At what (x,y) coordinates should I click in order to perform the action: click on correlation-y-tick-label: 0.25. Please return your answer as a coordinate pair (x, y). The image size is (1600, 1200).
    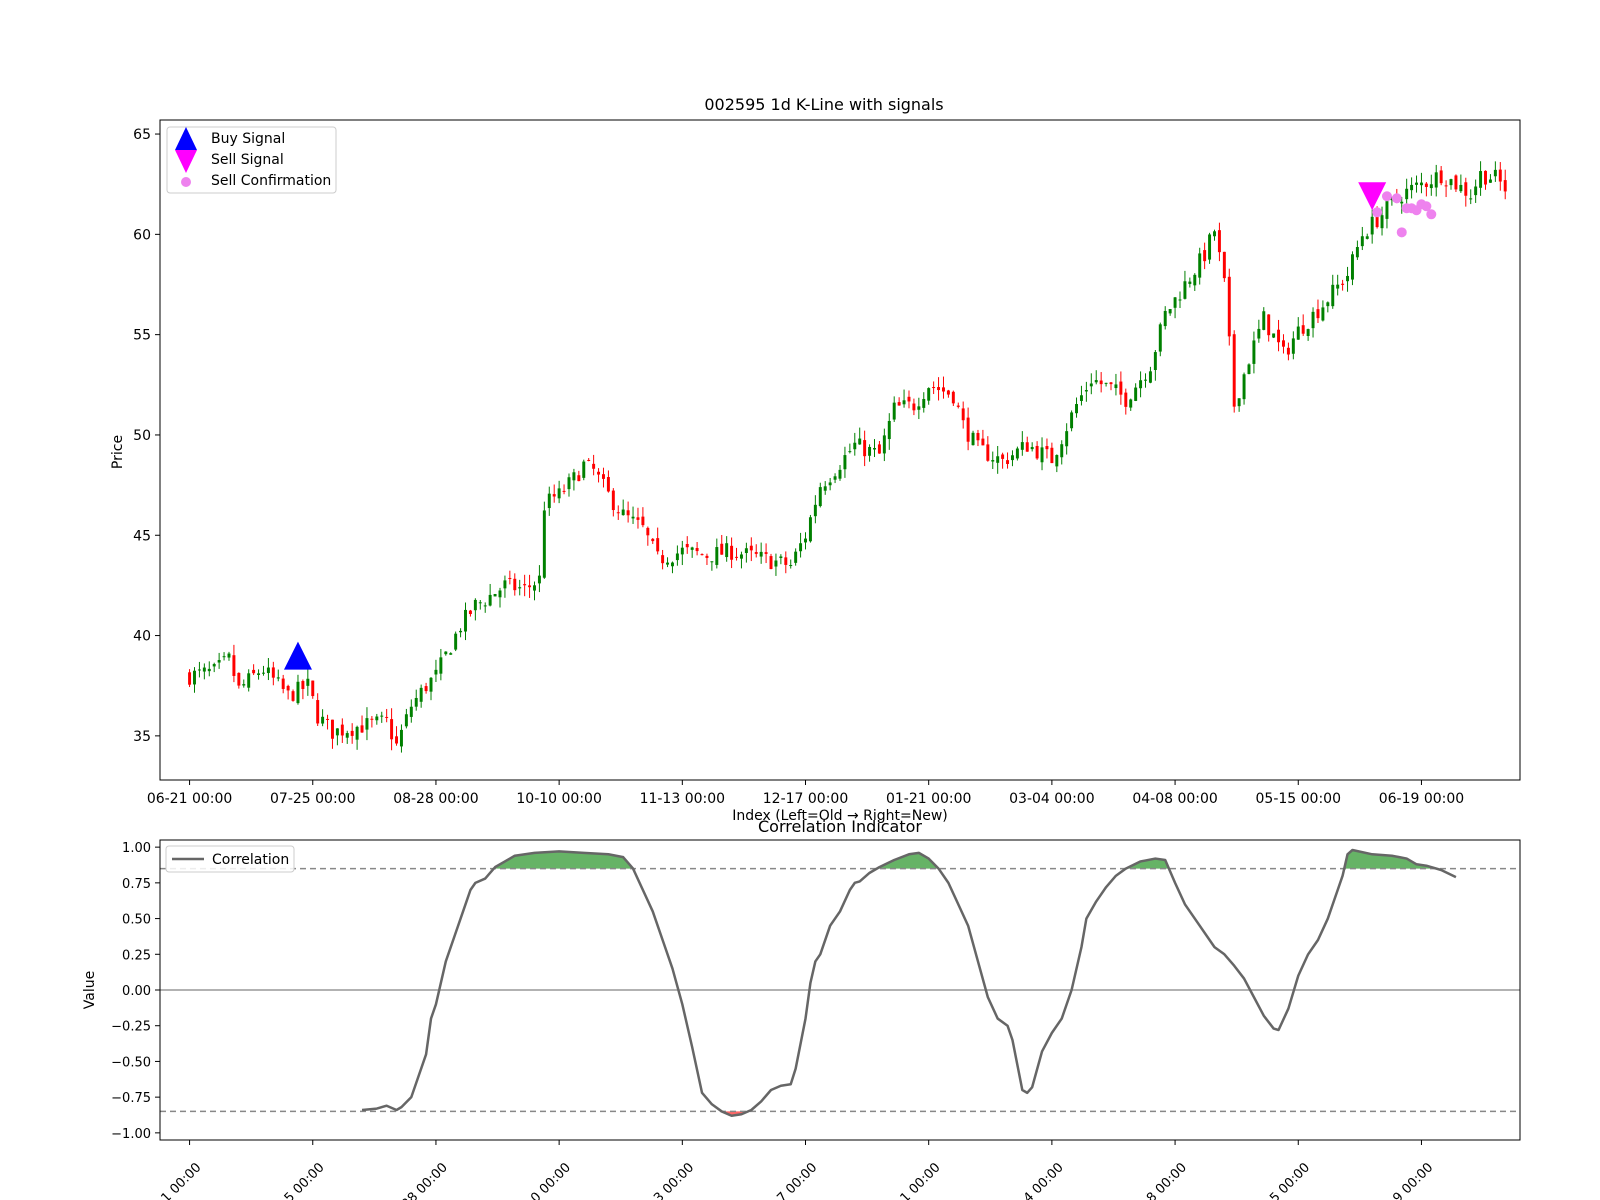
    Looking at the image, I should click on (136, 955).